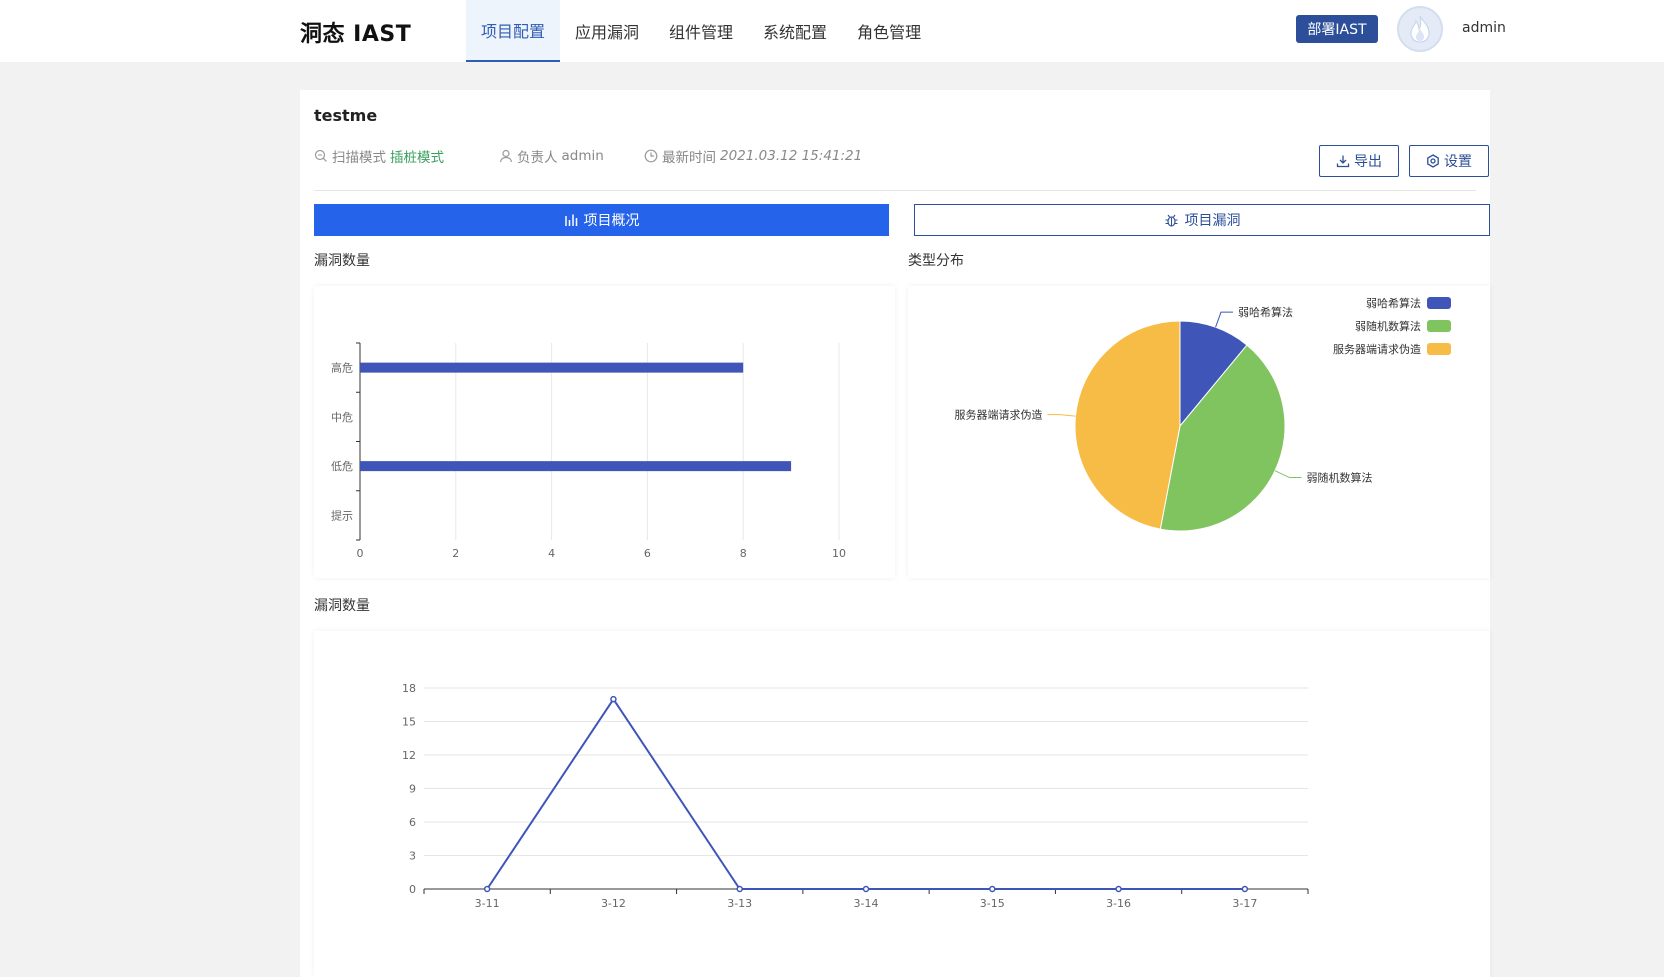 This screenshot has width=1664, height=977. Describe the element at coordinates (342, 466) in the screenshot. I see `bar-category-label: 低危` at that location.